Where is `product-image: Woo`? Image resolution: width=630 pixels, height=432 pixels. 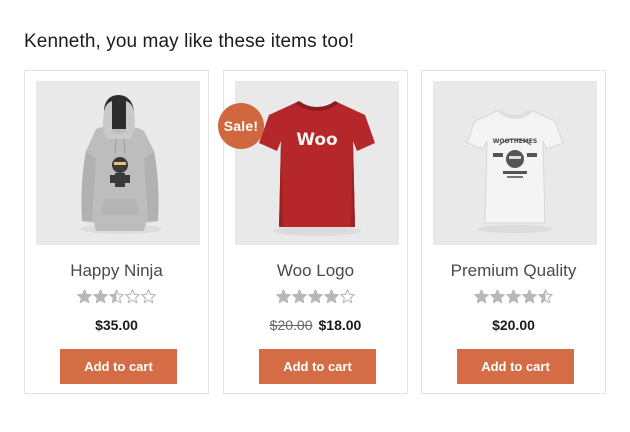
product-image: Woo is located at coordinates (317, 163).